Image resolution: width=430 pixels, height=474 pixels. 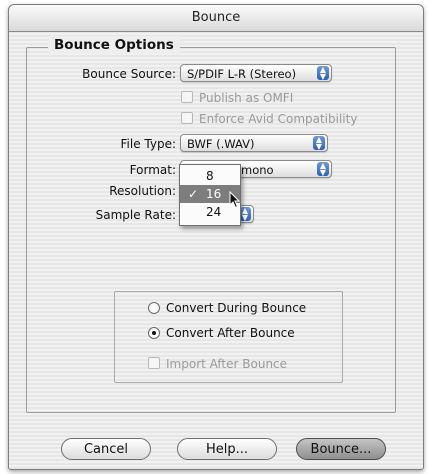 What do you see at coordinates (152, 170) in the screenshot?
I see `format-label: Format:` at bounding box center [152, 170].